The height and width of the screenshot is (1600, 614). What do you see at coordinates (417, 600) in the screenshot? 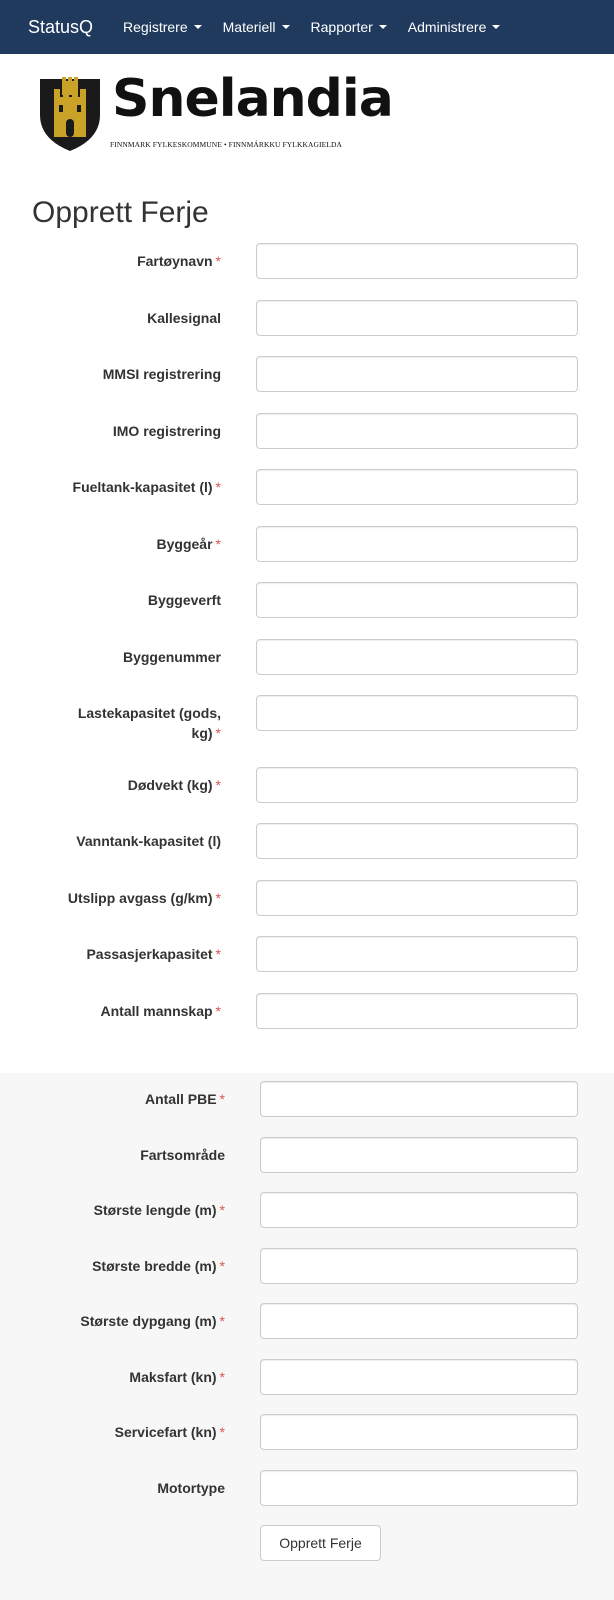
I see `byggeverft-input` at bounding box center [417, 600].